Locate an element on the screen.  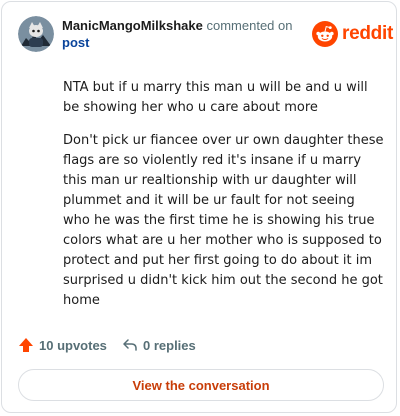
post-link: post is located at coordinates (182, 42).